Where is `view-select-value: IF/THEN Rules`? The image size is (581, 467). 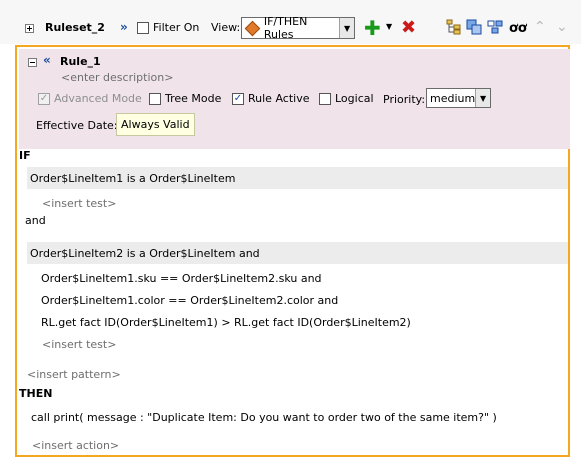 view-select-value: IF/THEN Rules is located at coordinates (285, 28).